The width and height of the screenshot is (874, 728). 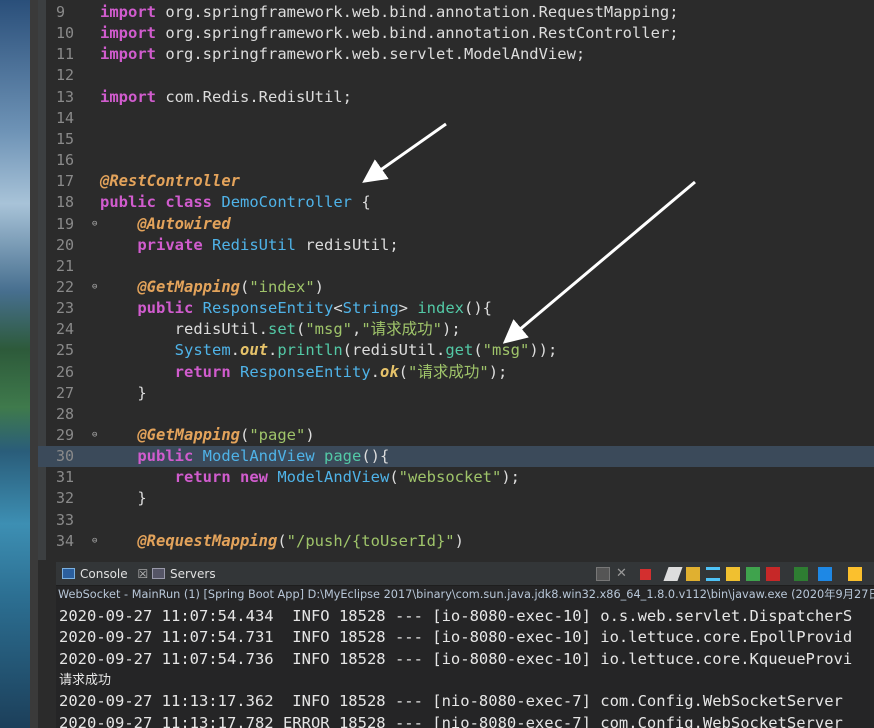 What do you see at coordinates (315, 308) in the screenshot?
I see `code-text: public ResponseEntity<String> index(){` at bounding box center [315, 308].